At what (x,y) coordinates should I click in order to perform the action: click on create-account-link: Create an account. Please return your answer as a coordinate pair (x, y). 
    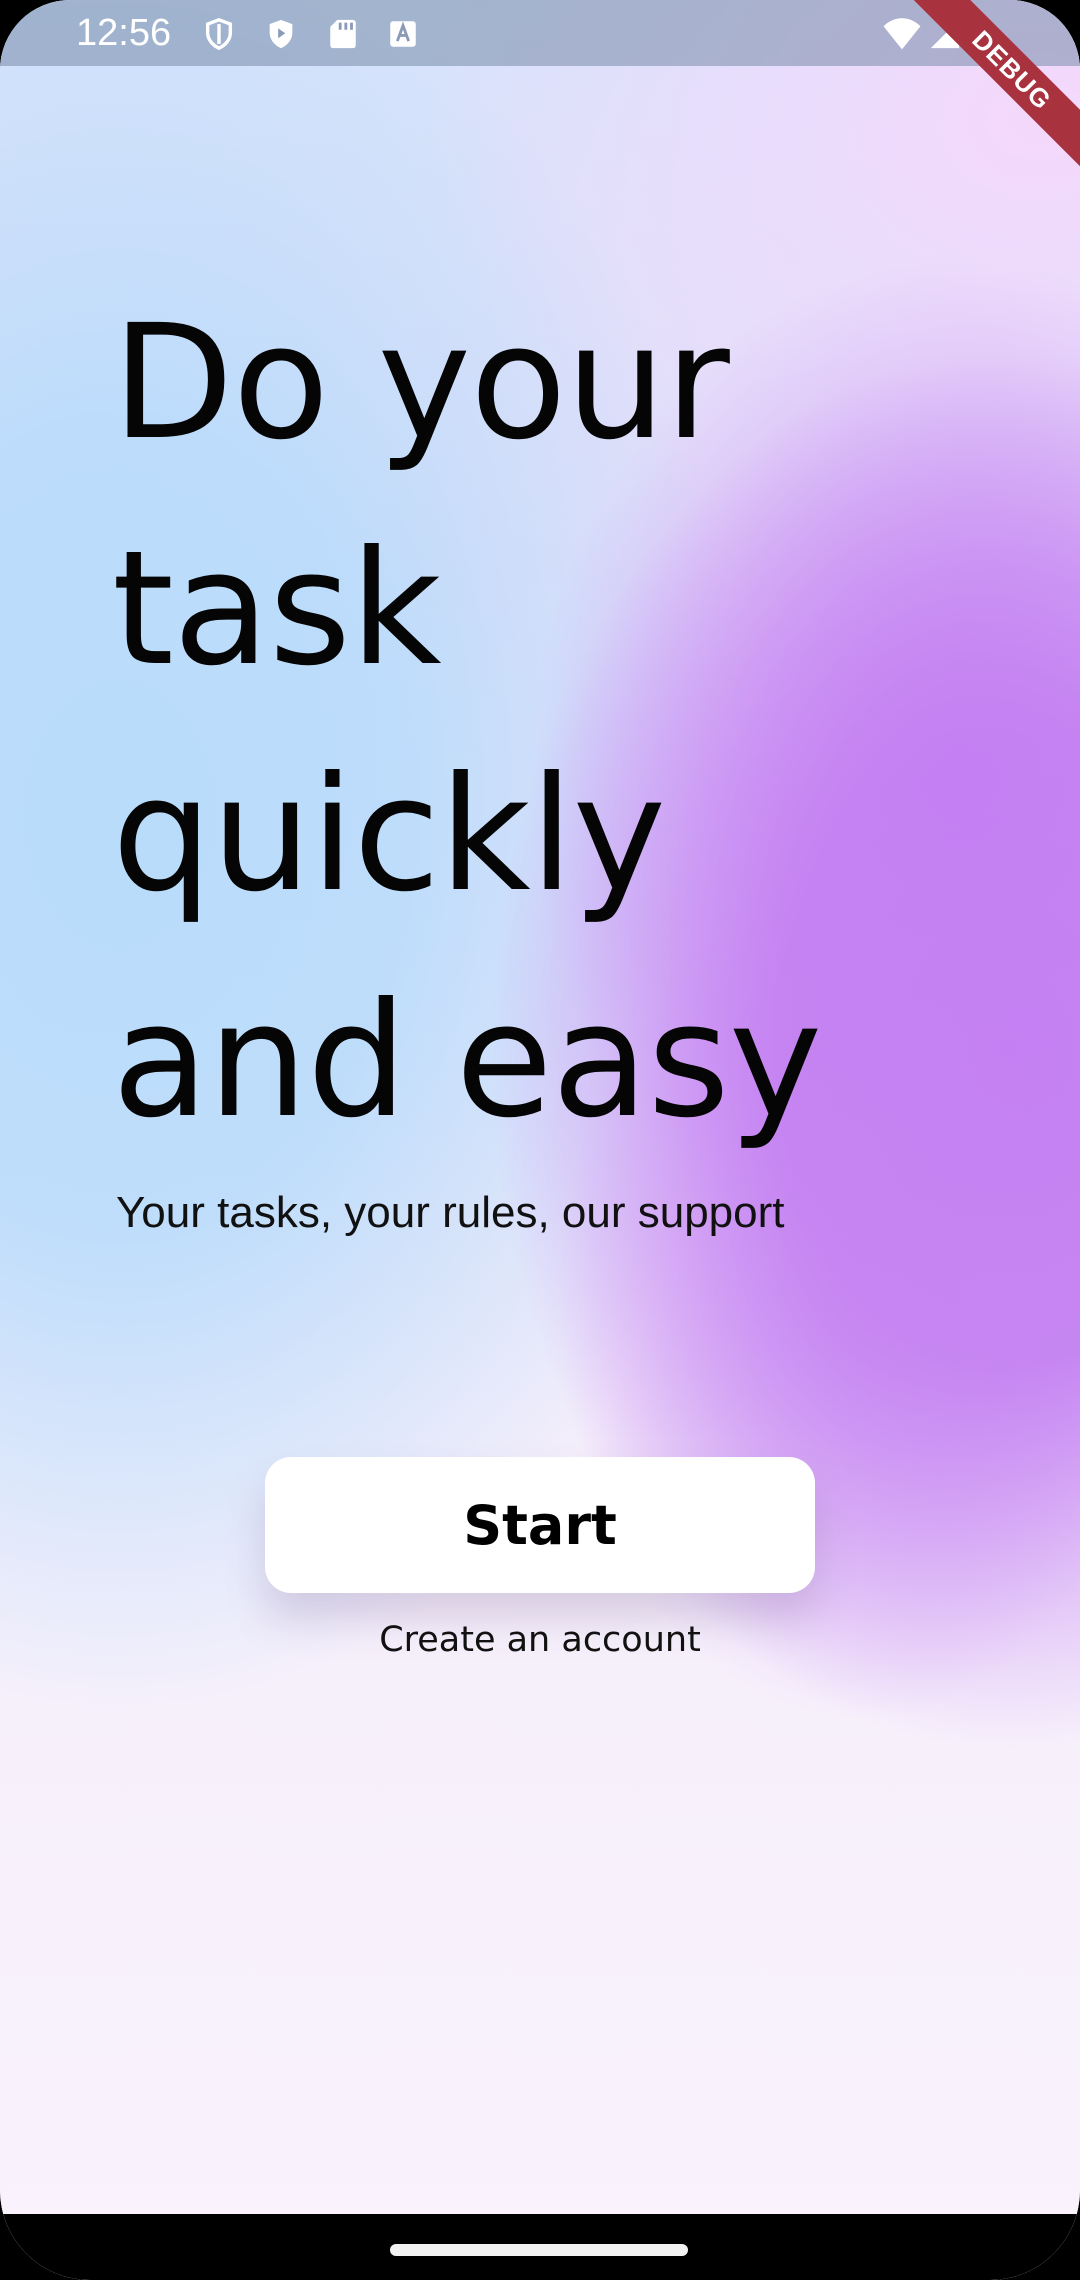
    Looking at the image, I should click on (540, 1640).